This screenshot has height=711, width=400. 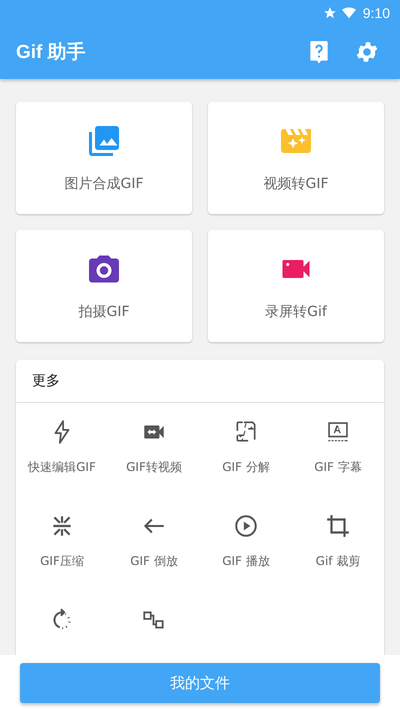 What do you see at coordinates (154, 467) in the screenshot?
I see `tool-label: GIF转视频` at bounding box center [154, 467].